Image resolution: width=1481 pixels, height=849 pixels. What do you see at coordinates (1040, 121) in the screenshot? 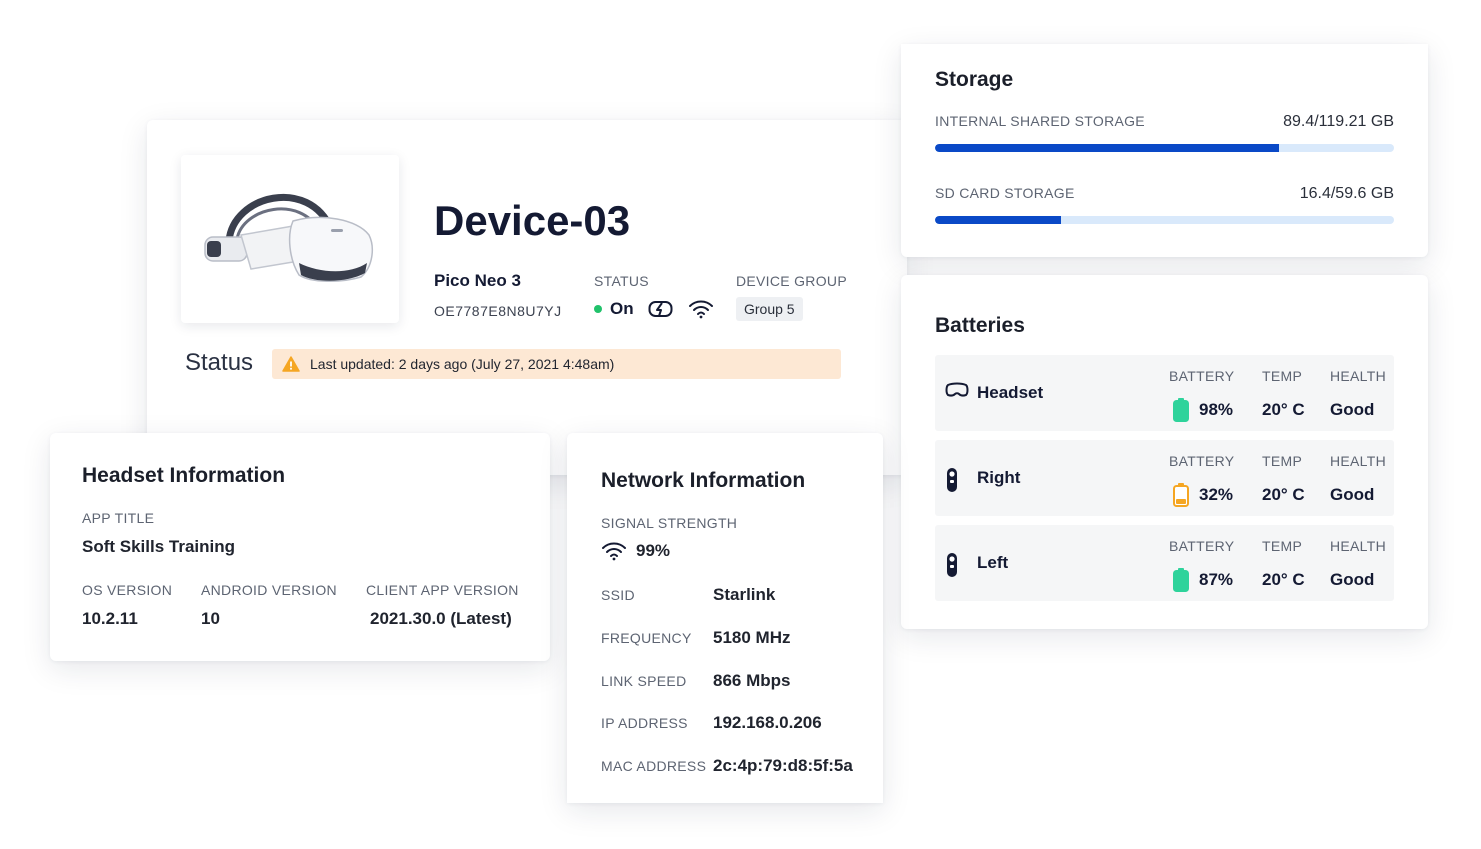
I see `storage-item-label: INTERNAL SHARED STORAGE` at bounding box center [1040, 121].